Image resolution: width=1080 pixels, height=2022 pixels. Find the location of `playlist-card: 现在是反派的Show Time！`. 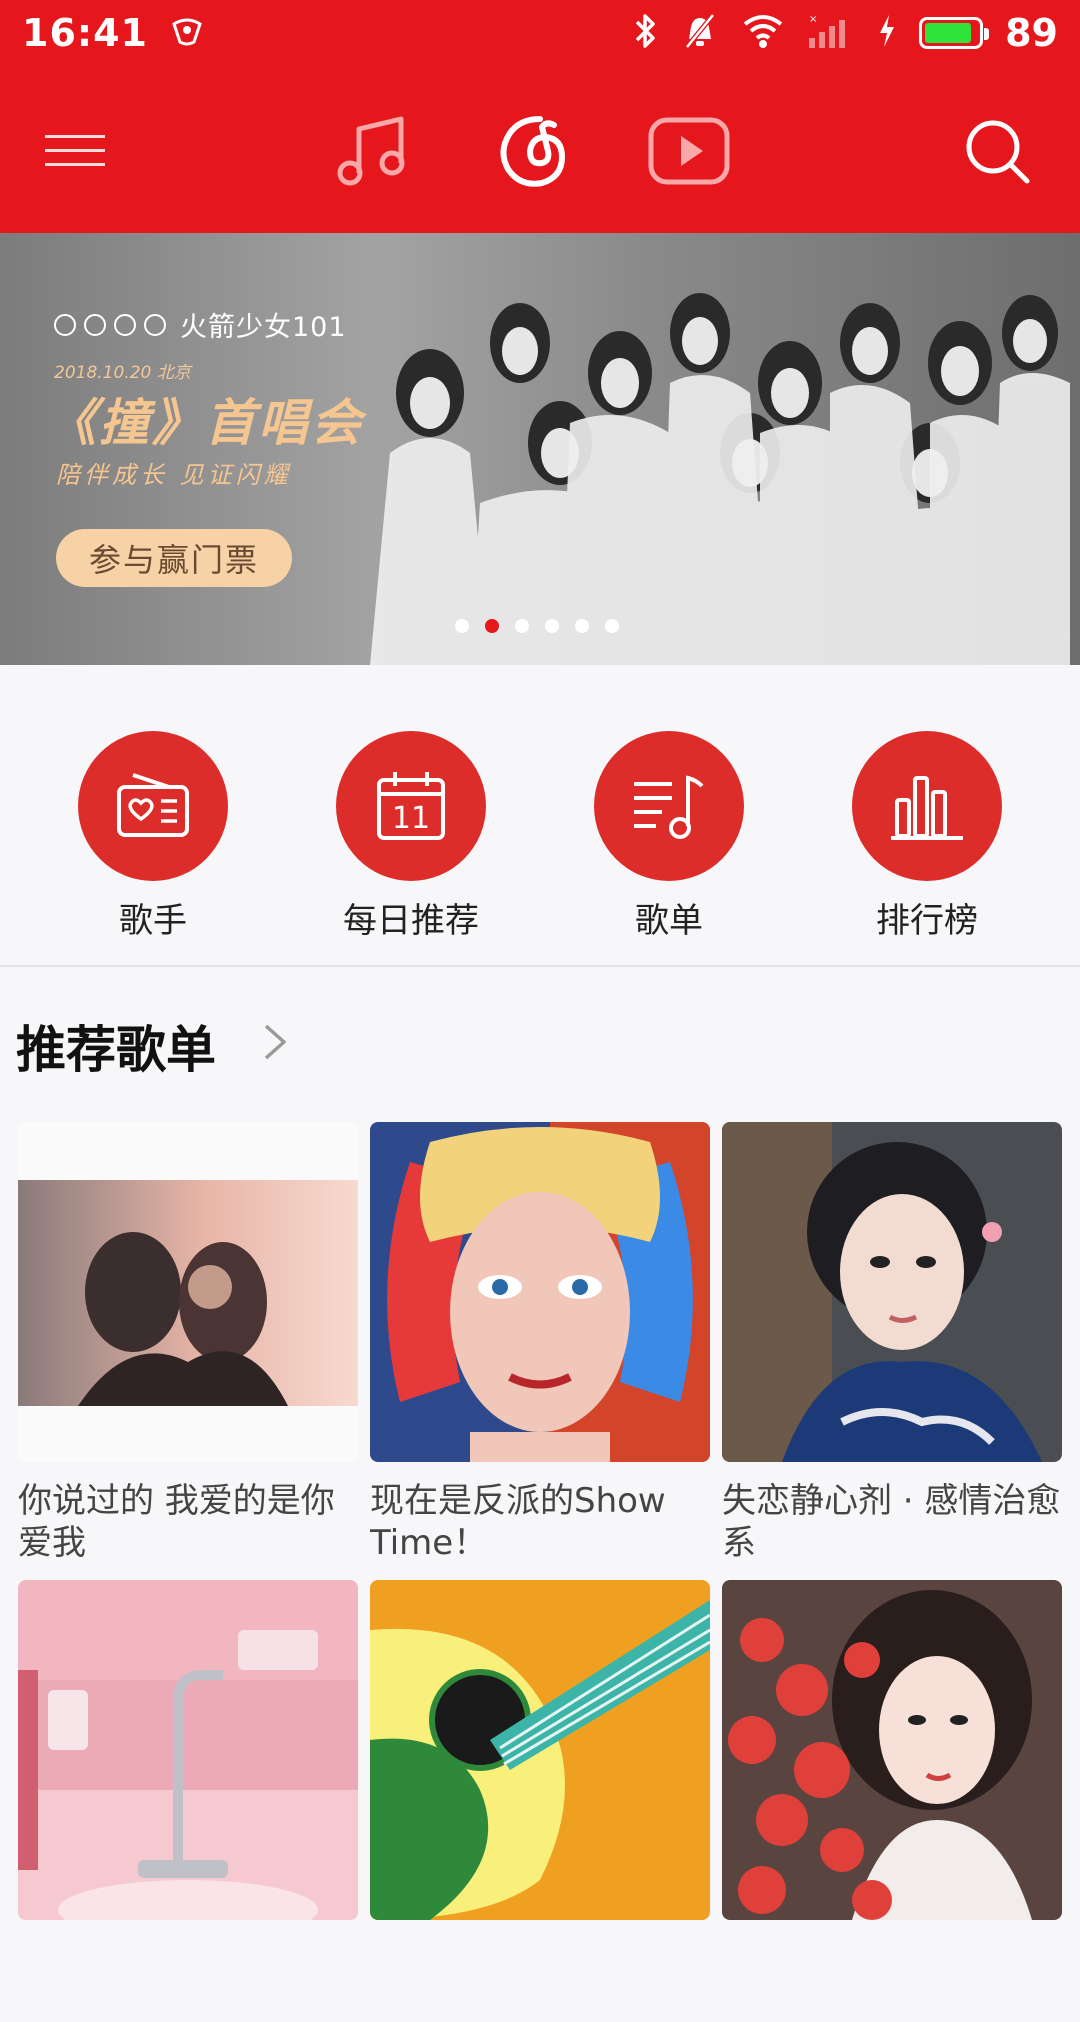

playlist-card: 现在是反派的Show Time！ is located at coordinates (540, 1343).